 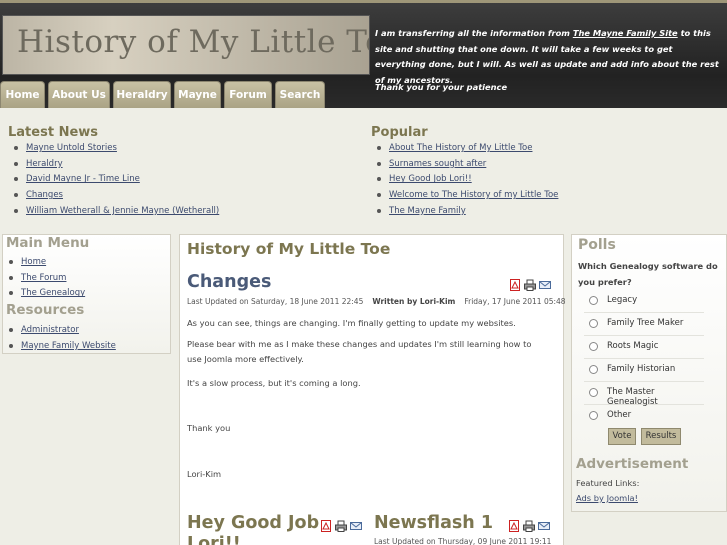 What do you see at coordinates (178, 149) in the screenshot?
I see `list-item: Mayne Untold Stories` at bounding box center [178, 149].